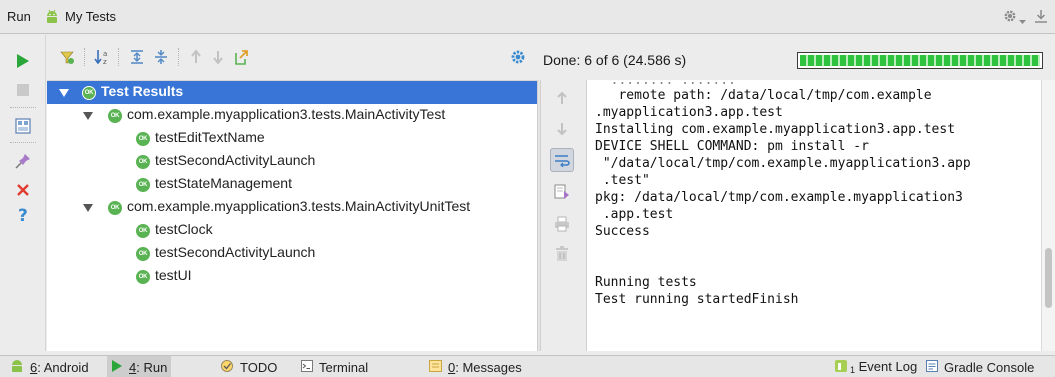  I want to click on todo-icon, so click(227, 367).